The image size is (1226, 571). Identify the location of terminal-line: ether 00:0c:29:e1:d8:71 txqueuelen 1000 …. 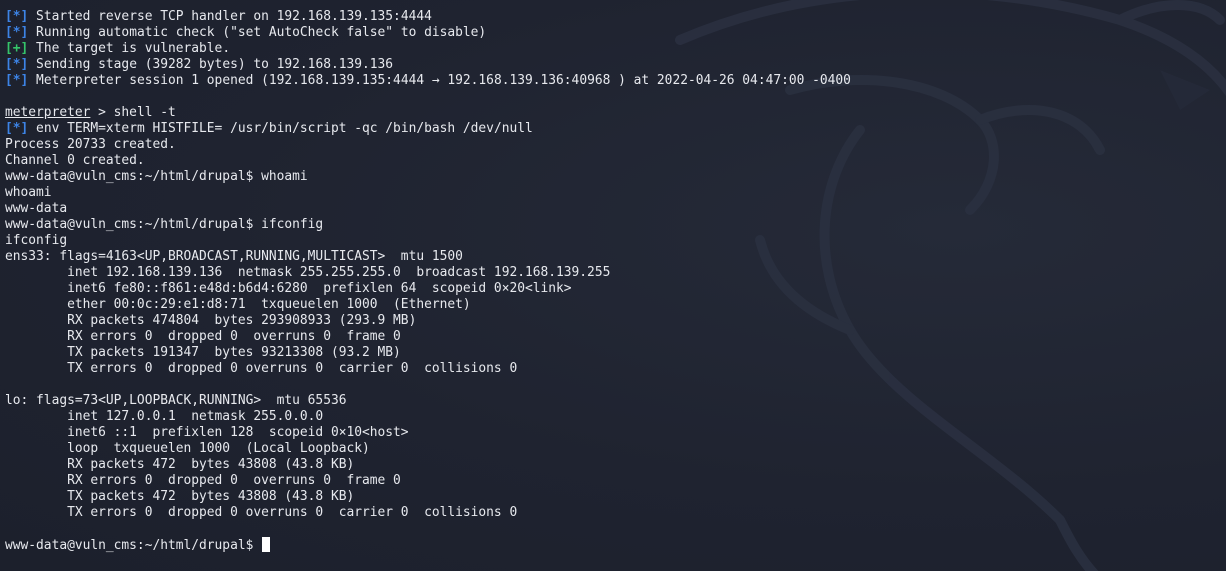
(428, 305).